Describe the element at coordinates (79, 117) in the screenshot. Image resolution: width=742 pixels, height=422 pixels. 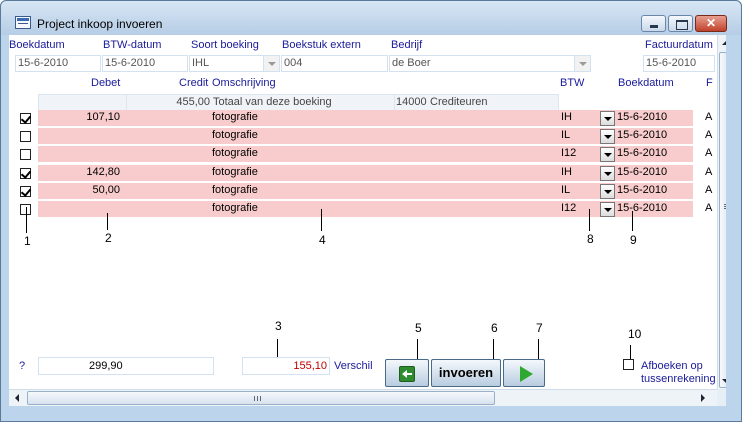
I see `row-debet: 107,10` at that location.